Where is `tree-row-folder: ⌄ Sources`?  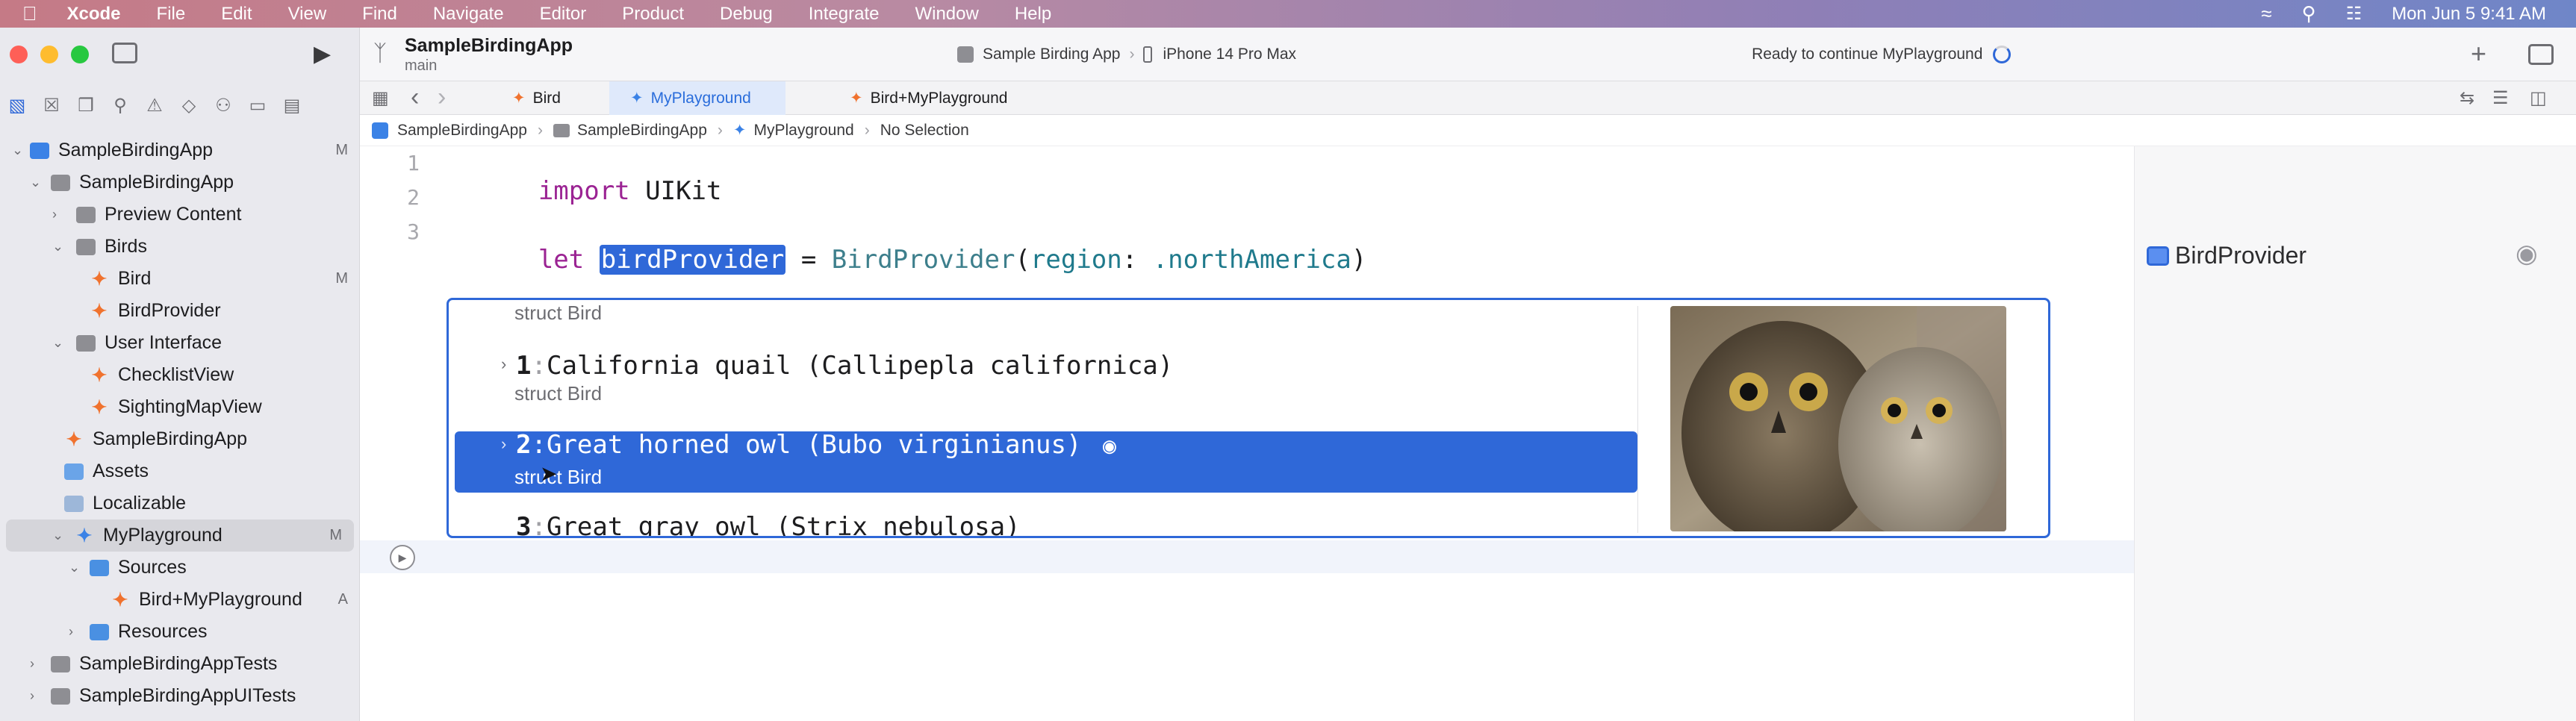 tree-row-folder: ⌄ Sources is located at coordinates (180, 568).